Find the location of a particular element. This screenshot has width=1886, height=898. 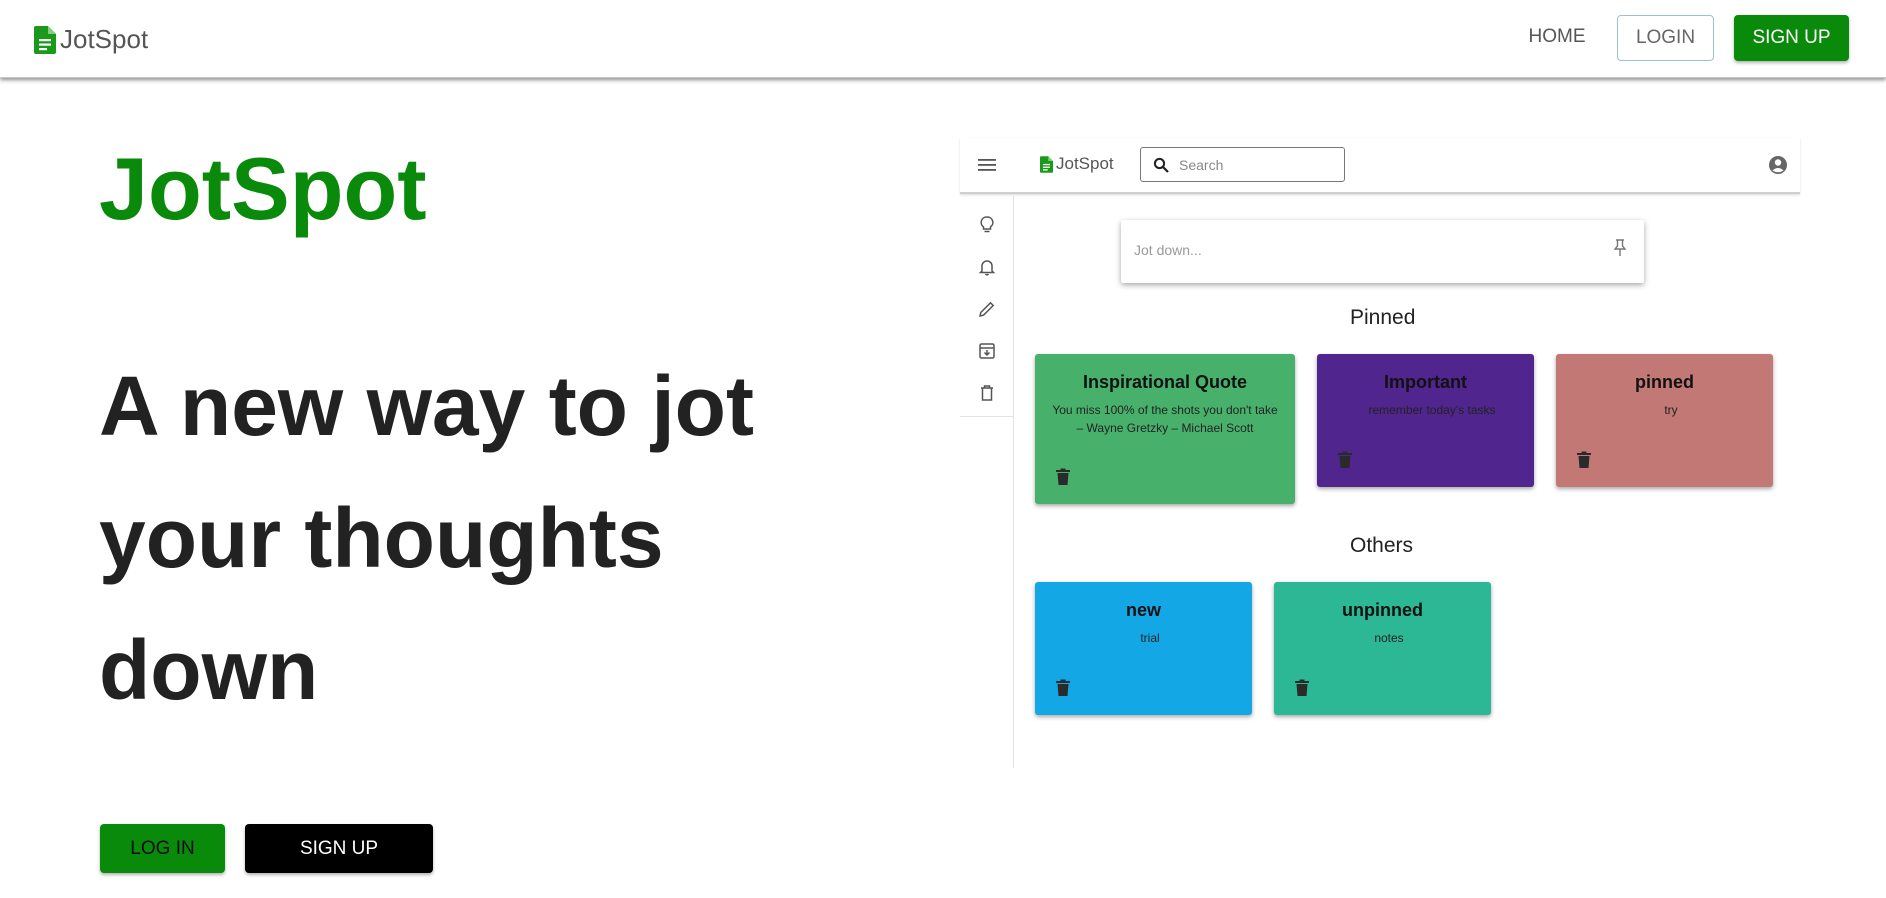

note-body: notes is located at coordinates (1389, 638).